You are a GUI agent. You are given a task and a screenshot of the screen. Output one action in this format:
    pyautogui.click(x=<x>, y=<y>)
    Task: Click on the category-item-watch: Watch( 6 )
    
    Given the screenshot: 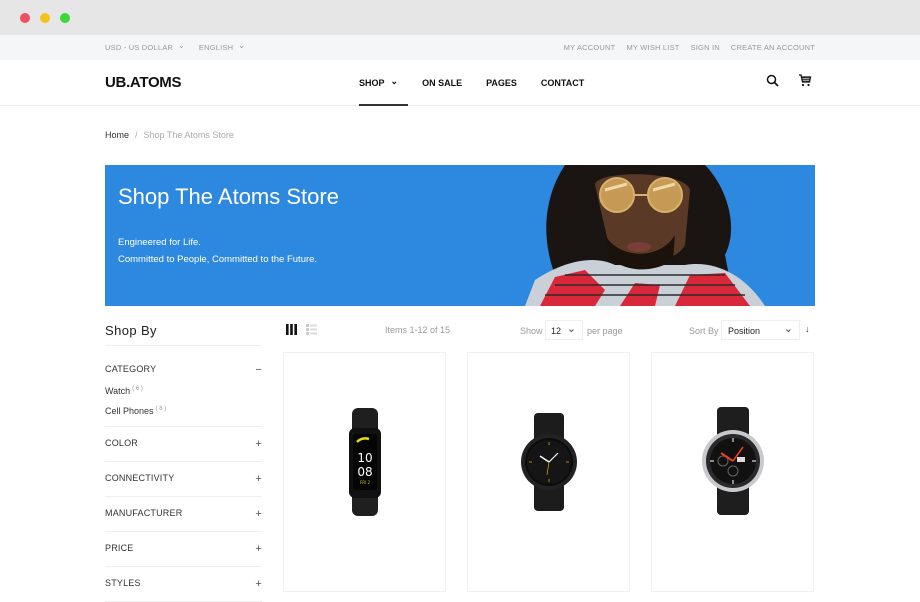 What is the action you would take?
    pyautogui.click(x=183, y=391)
    